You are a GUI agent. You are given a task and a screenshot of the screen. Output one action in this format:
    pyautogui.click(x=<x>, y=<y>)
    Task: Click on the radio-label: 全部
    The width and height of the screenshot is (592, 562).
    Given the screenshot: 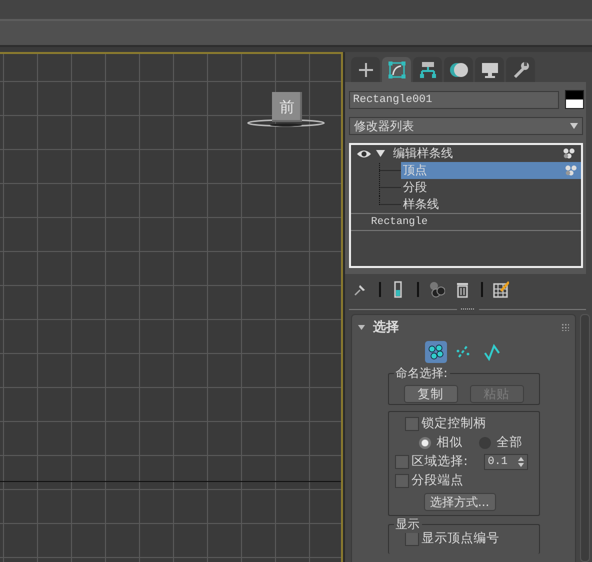 What is the action you would take?
    pyautogui.click(x=509, y=442)
    